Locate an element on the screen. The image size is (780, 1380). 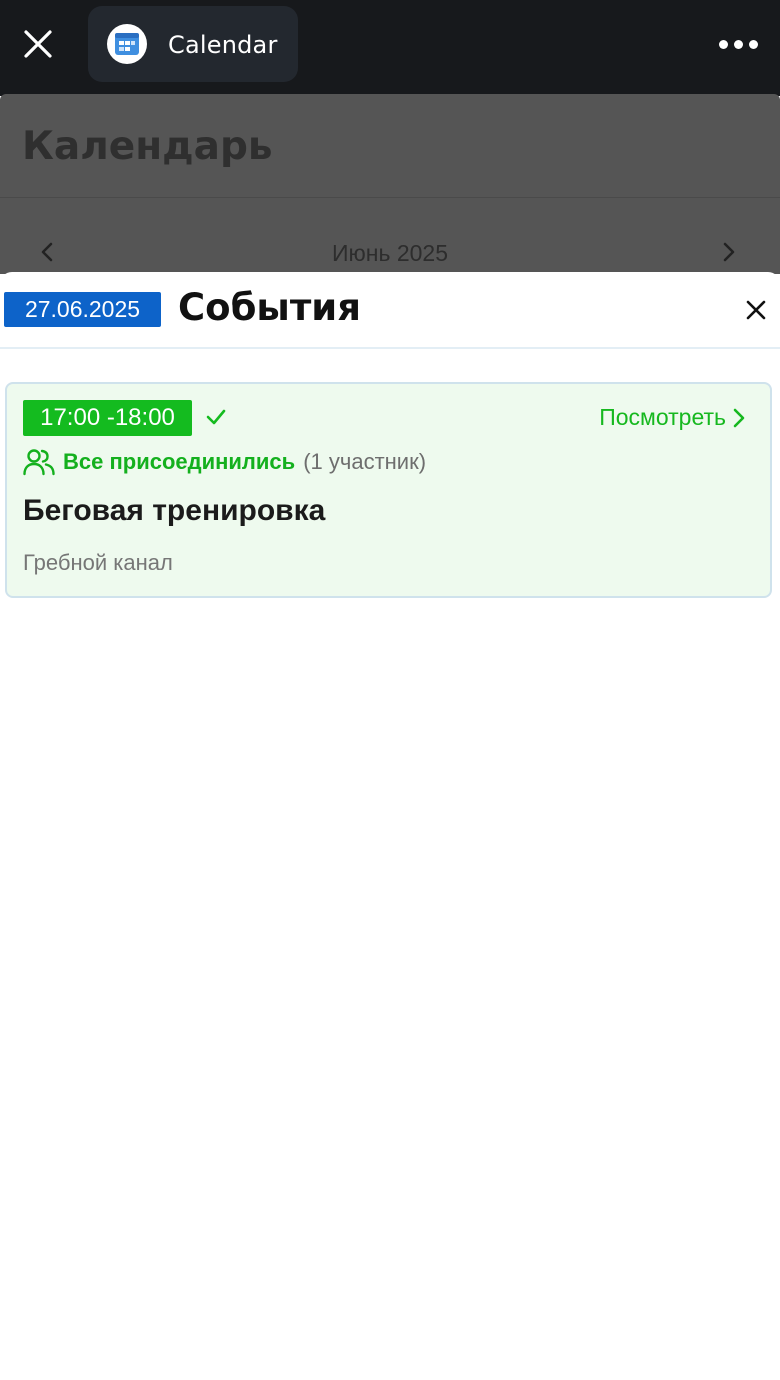
event-location: Гребной канал is located at coordinates (98, 562).